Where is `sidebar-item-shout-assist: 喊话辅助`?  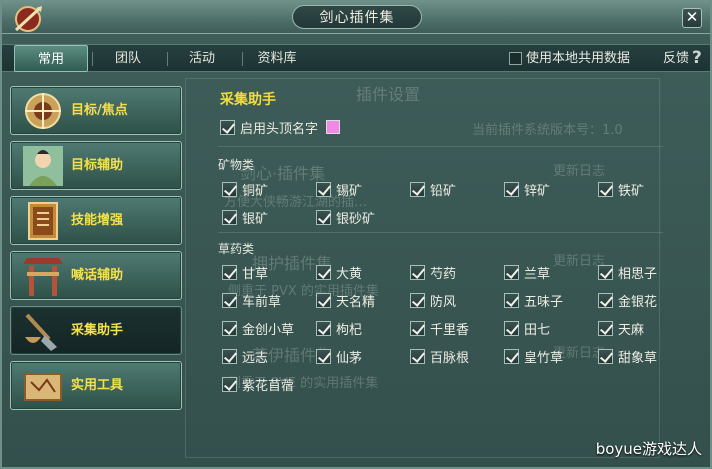 sidebar-item-shout-assist: 喊话辅助 is located at coordinates (96, 275).